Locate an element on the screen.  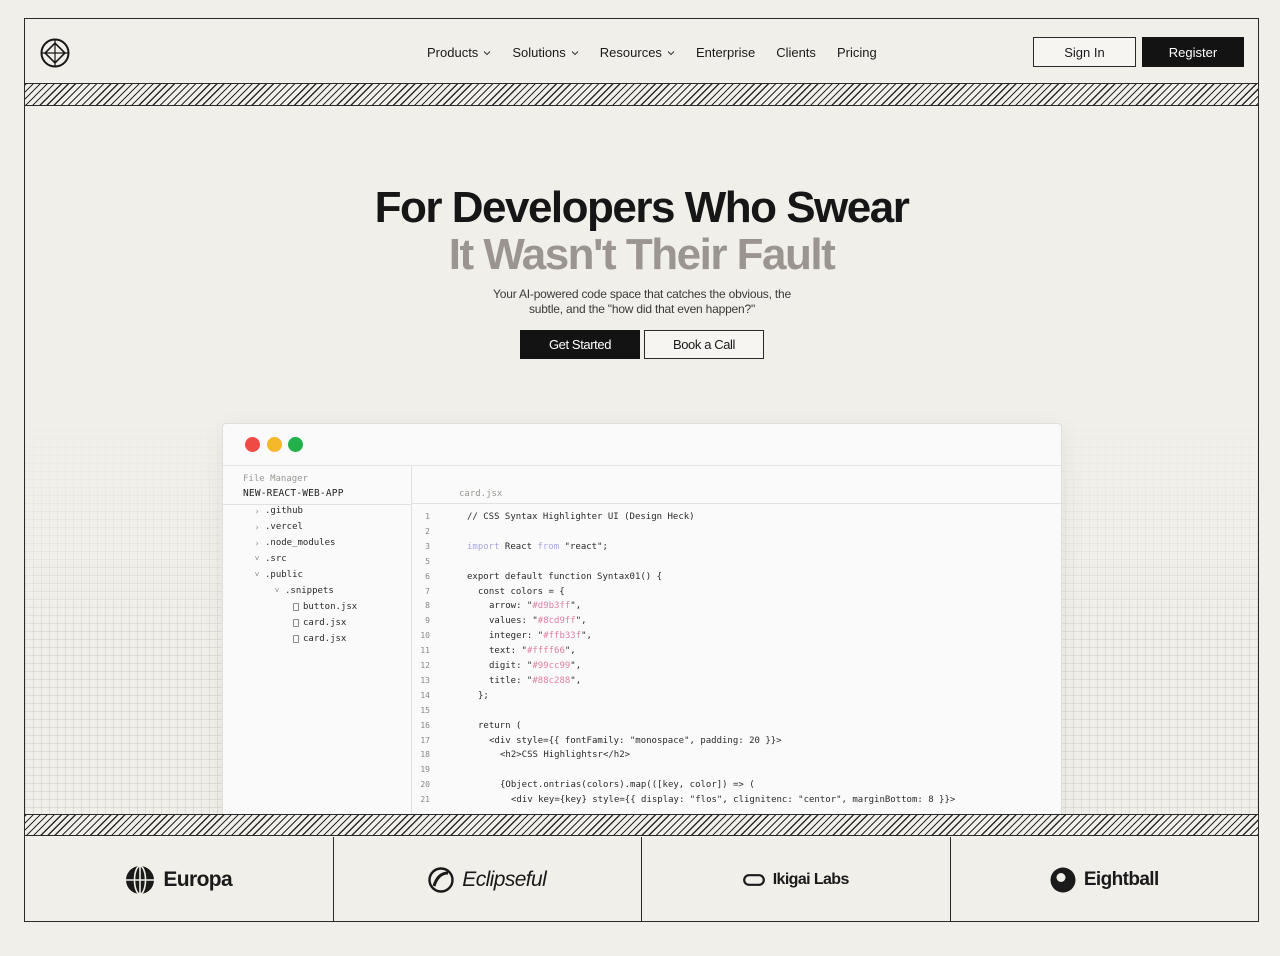
nav-label: Clients is located at coordinates (796, 52).